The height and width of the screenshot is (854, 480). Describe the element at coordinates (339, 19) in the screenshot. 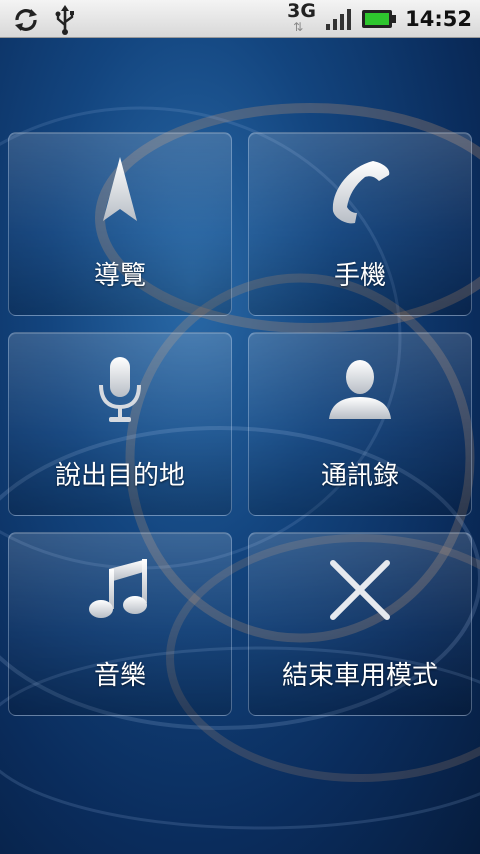

I see `signal-strength-icon` at that location.